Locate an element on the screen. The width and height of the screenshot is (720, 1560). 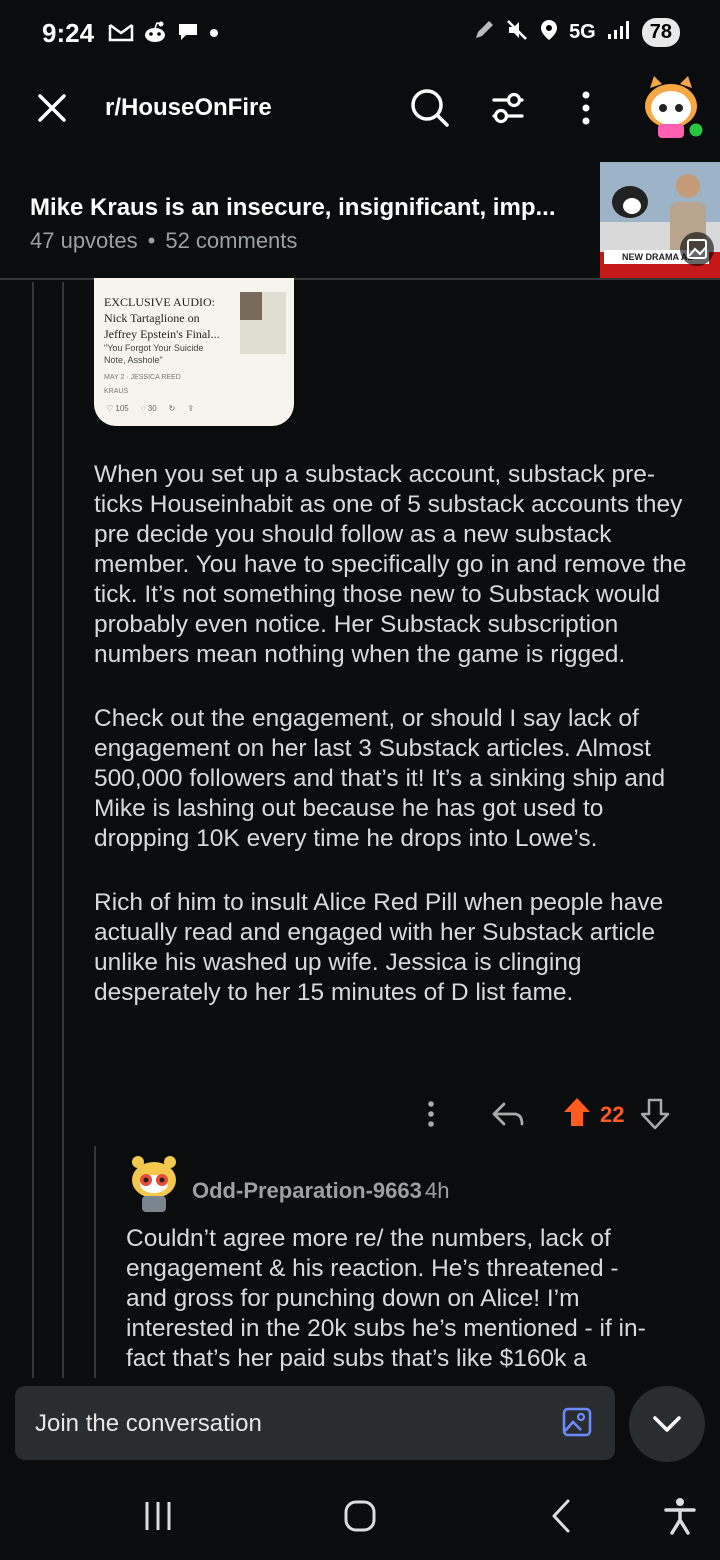
downvote-button is located at coordinates (655, 1116).